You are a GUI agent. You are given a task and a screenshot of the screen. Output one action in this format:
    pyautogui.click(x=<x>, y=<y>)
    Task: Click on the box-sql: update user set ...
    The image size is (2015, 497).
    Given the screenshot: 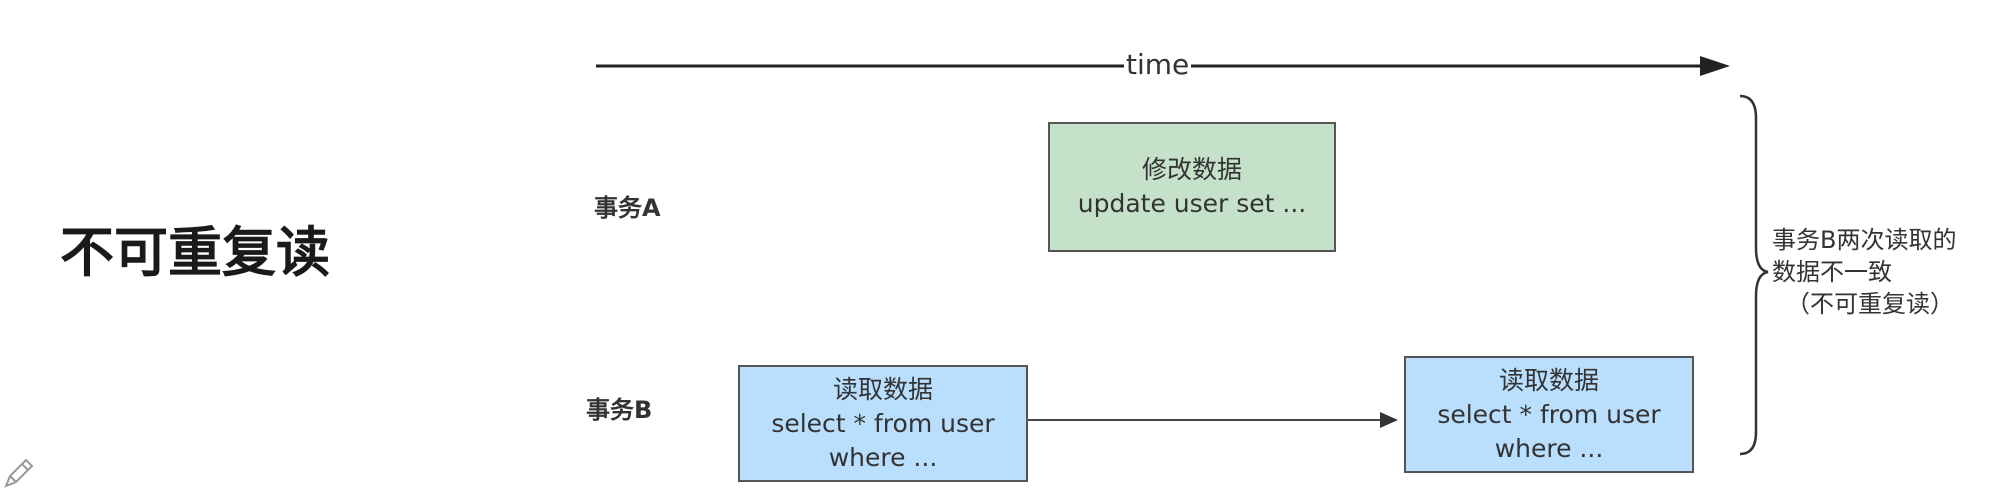 What is the action you would take?
    pyautogui.click(x=1192, y=203)
    